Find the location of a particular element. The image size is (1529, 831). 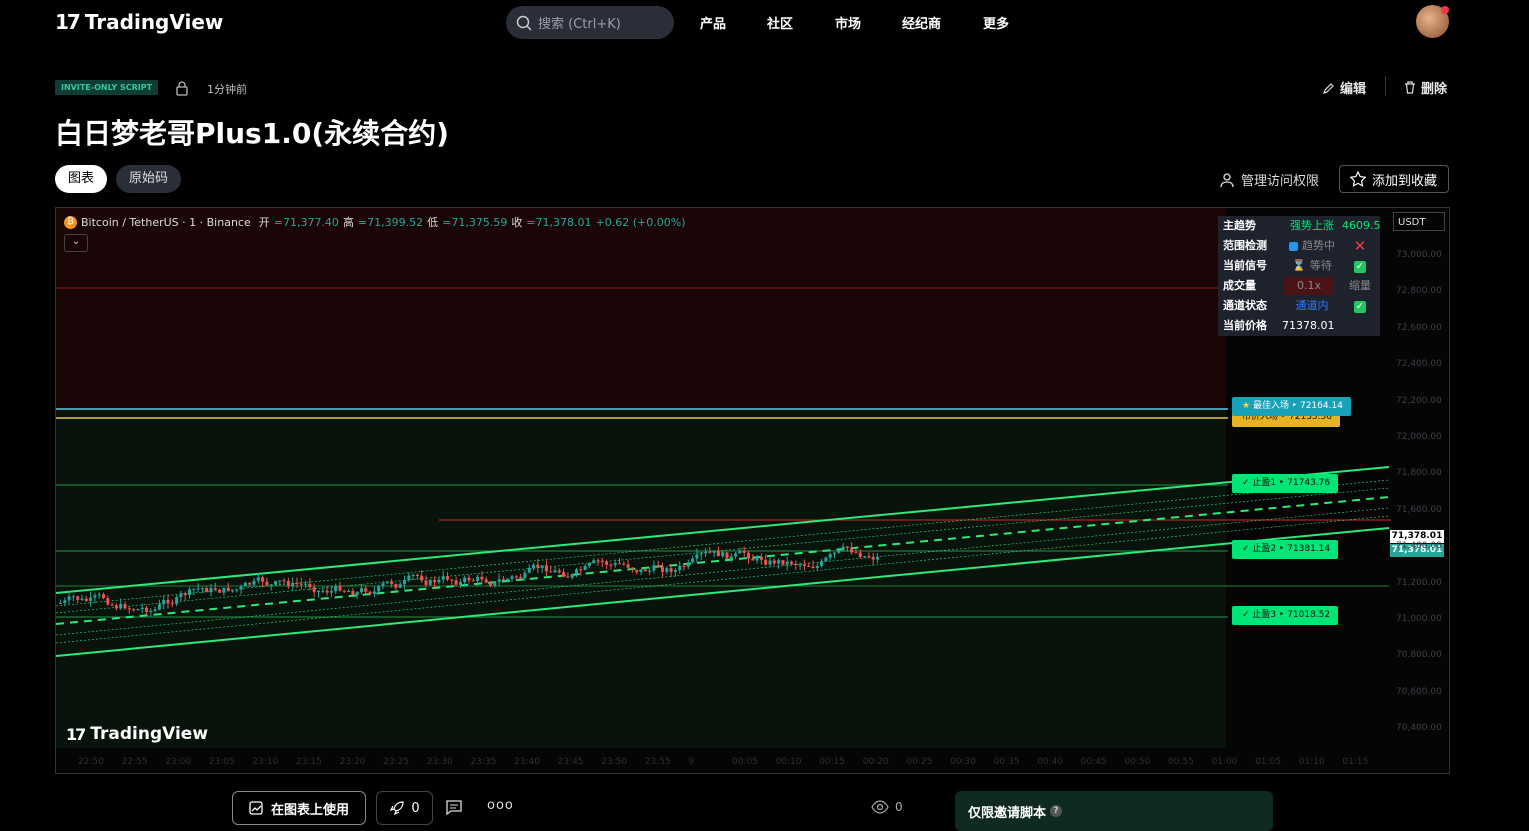

time-tick: 00:30 is located at coordinates (963, 762).